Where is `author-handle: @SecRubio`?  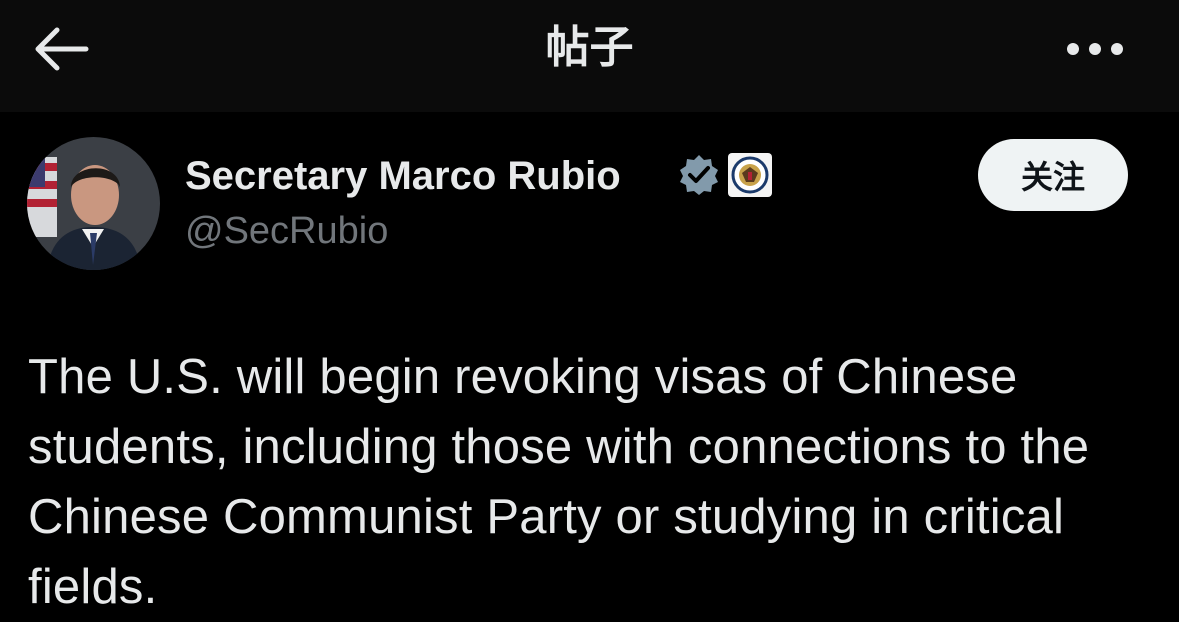 author-handle: @SecRubio is located at coordinates (286, 231).